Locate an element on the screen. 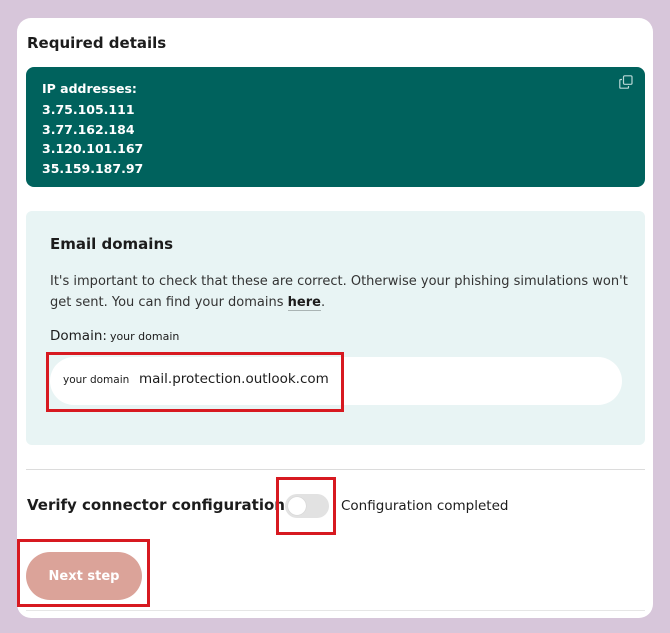  description-end: . is located at coordinates (323, 302).